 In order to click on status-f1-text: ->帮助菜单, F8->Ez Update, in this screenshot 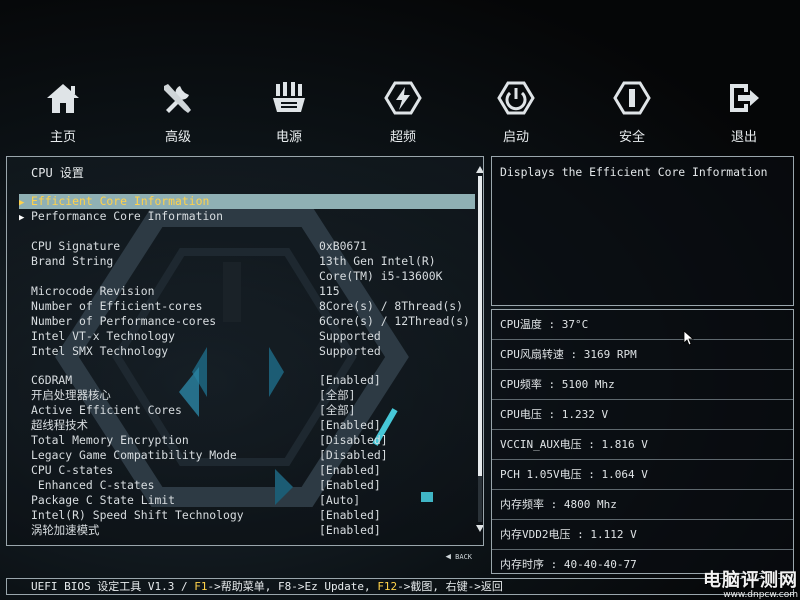, I will do `click(292, 586)`.